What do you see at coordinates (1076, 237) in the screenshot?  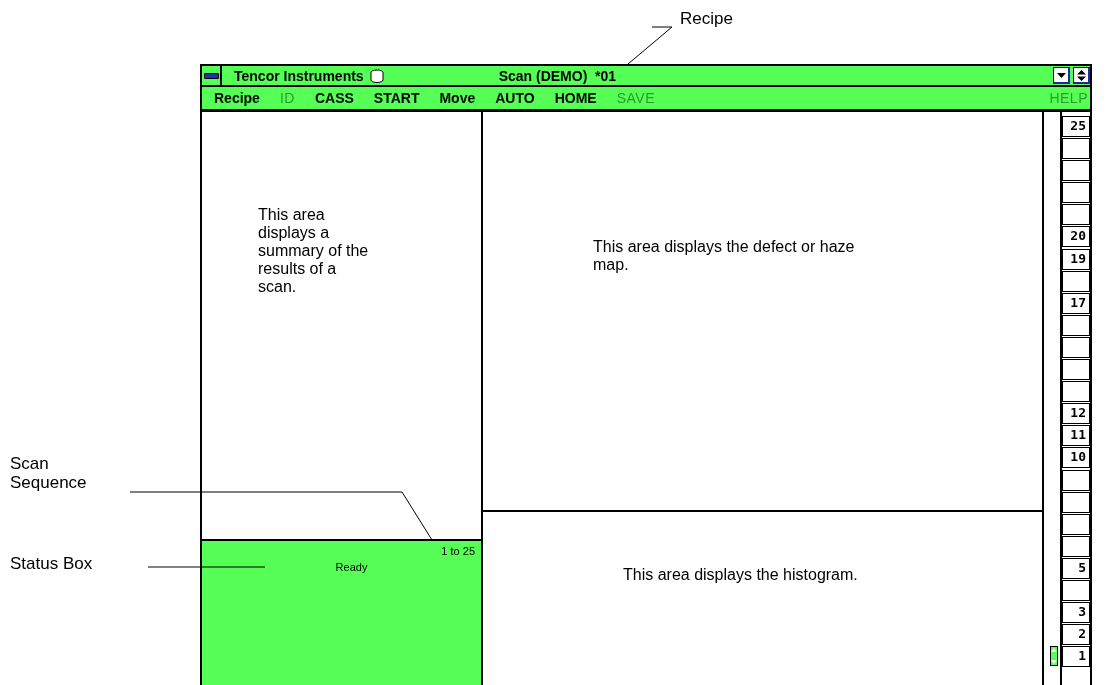 I see `wafer-slot: 20` at bounding box center [1076, 237].